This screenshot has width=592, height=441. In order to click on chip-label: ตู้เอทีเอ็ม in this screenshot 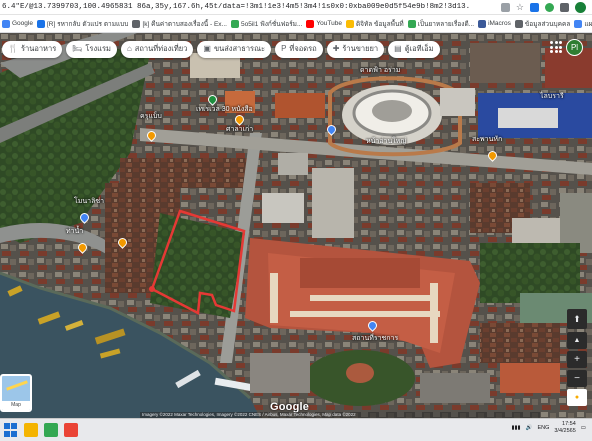, I will do `click(419, 48)`.